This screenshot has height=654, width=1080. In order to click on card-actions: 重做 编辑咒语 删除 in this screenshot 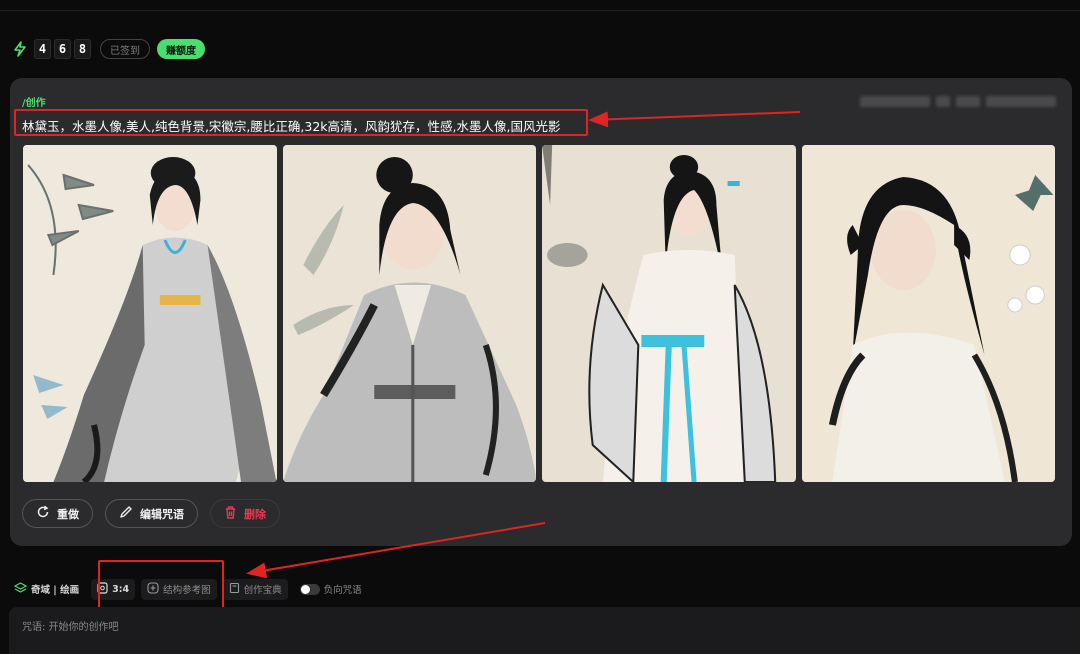, I will do `click(151, 513)`.